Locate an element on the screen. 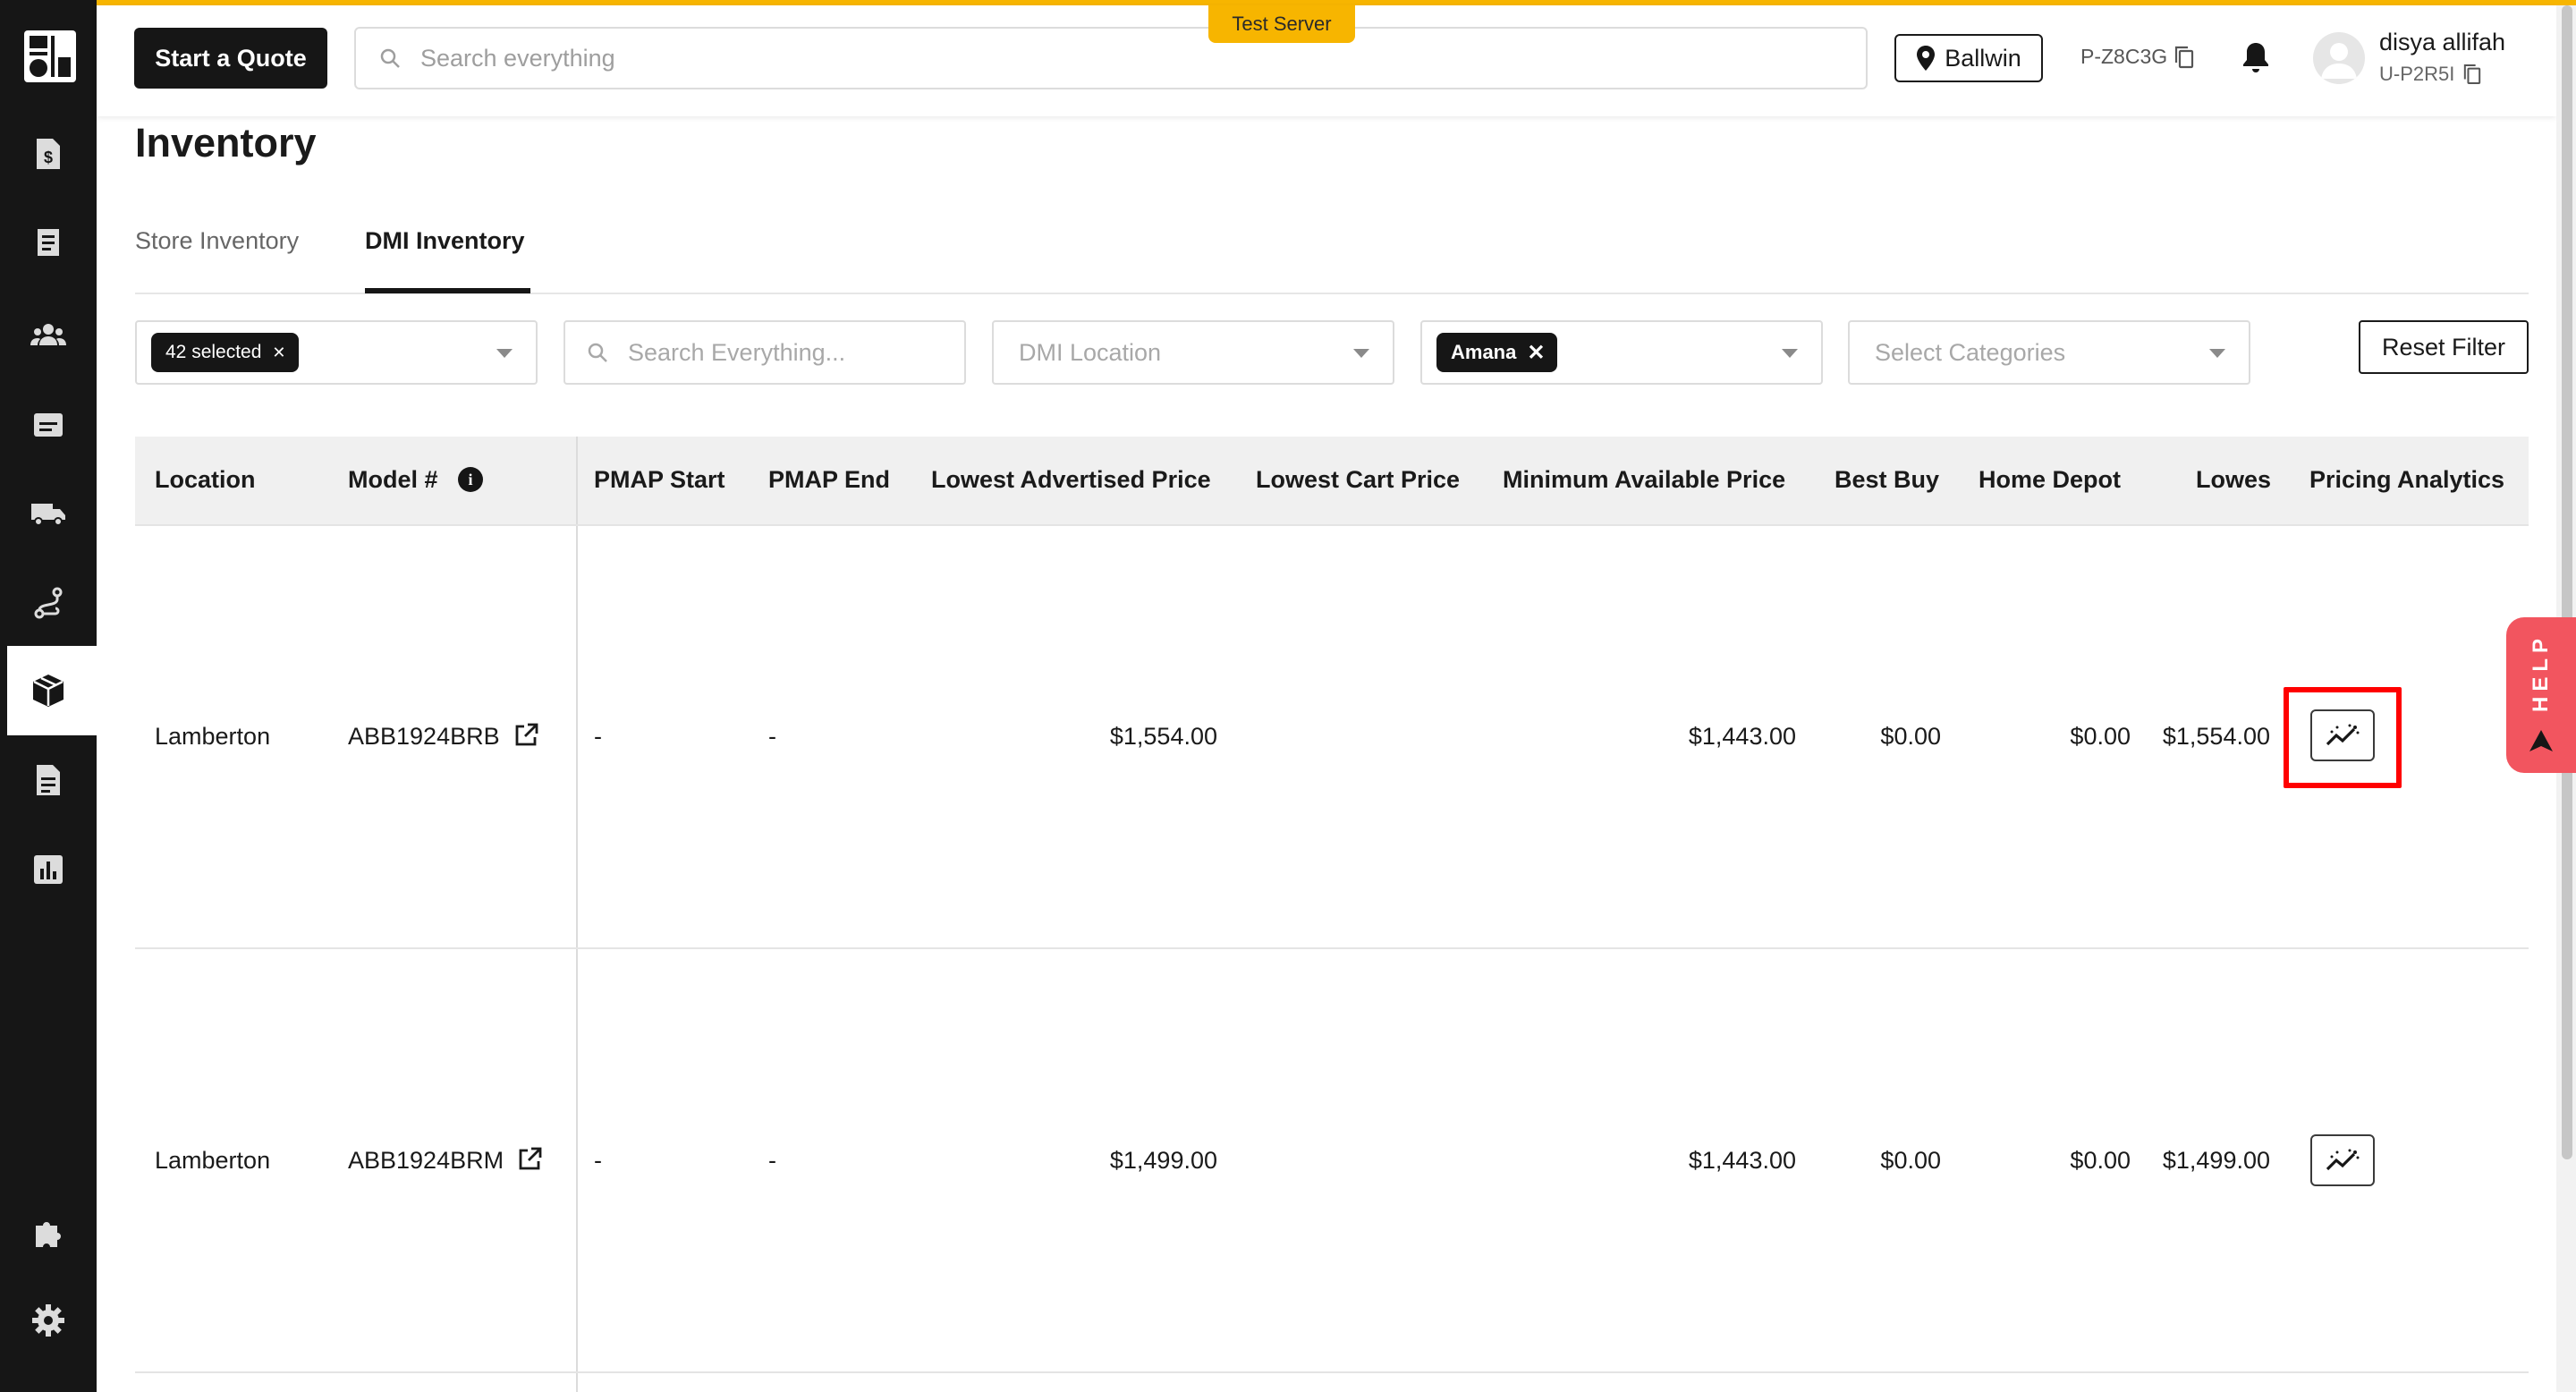 This screenshot has width=2576, height=1392. stores-selected-chip: 42 selected ✕ is located at coordinates (225, 352).